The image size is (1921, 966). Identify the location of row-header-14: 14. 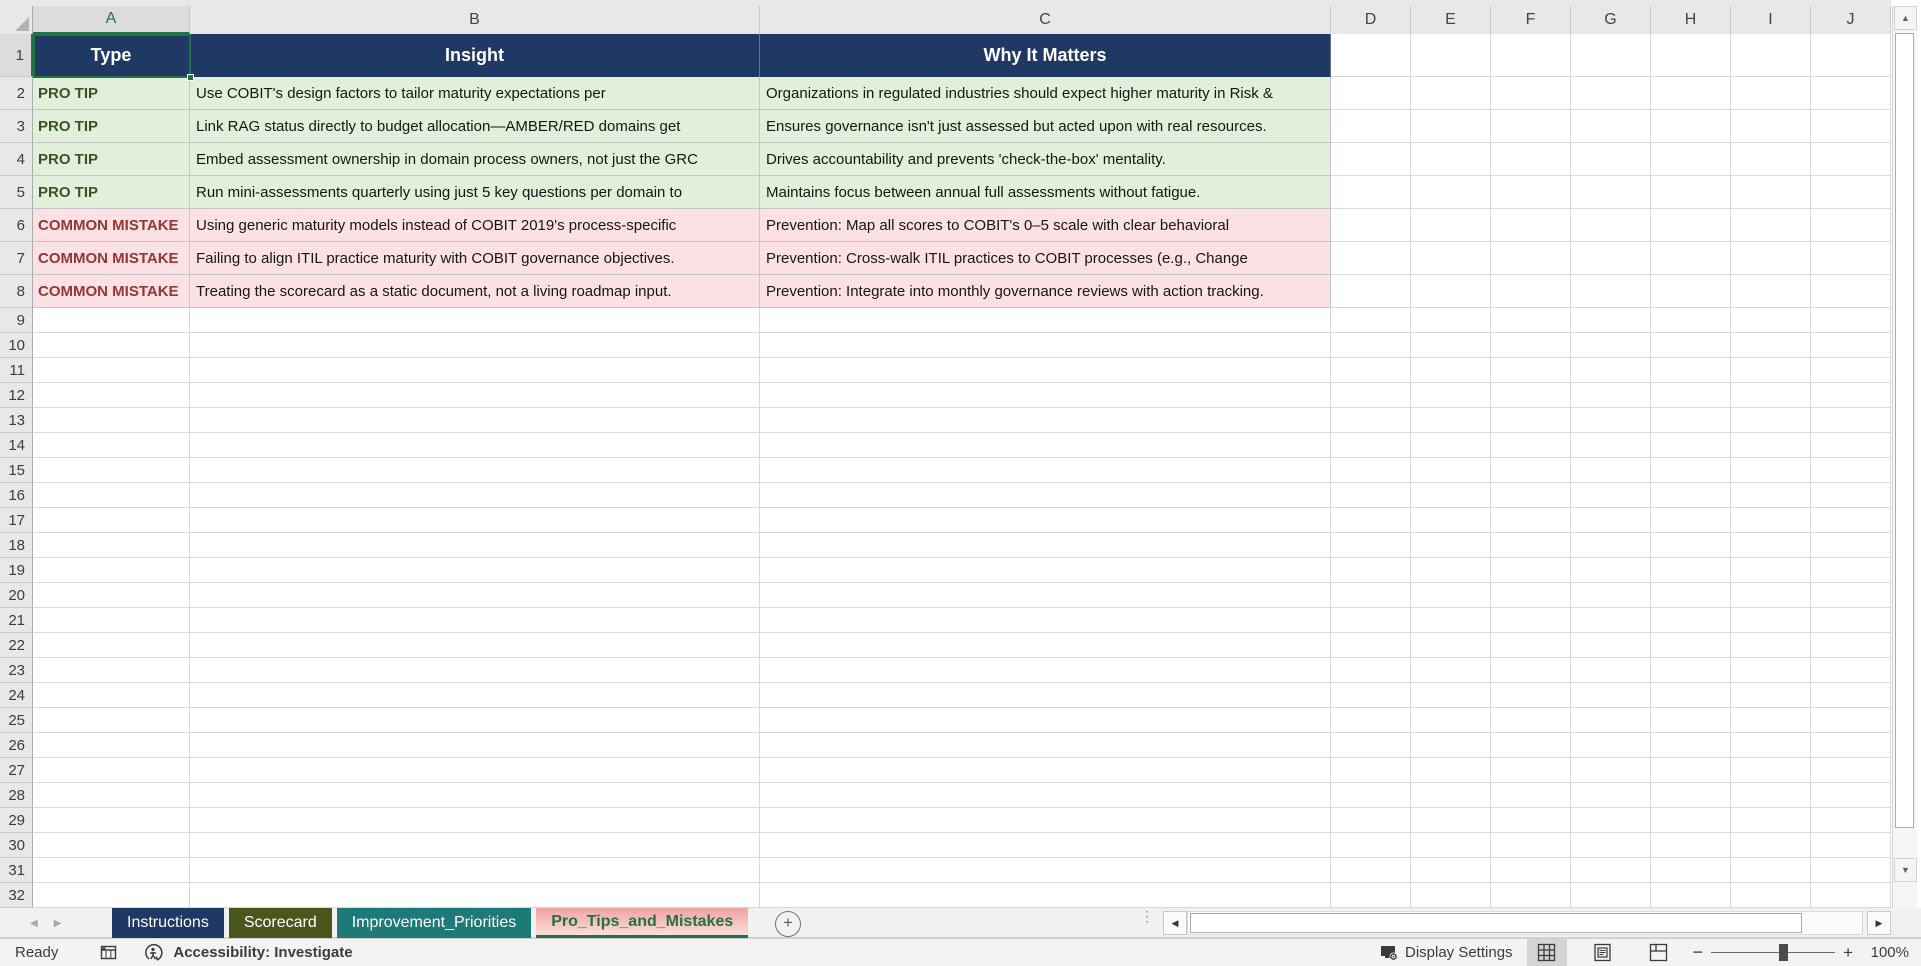
(16, 445).